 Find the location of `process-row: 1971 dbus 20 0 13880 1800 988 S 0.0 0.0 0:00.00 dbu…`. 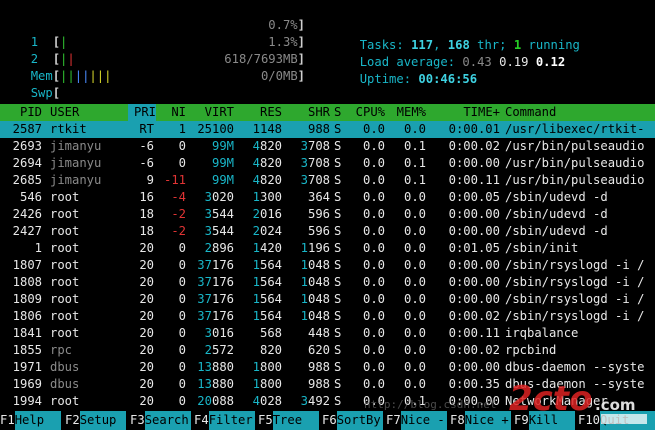

process-row: 1971 dbus 20 0 13880 1800 988 S 0.0 0.0 0:00.00 dbu… is located at coordinates (327, 367).